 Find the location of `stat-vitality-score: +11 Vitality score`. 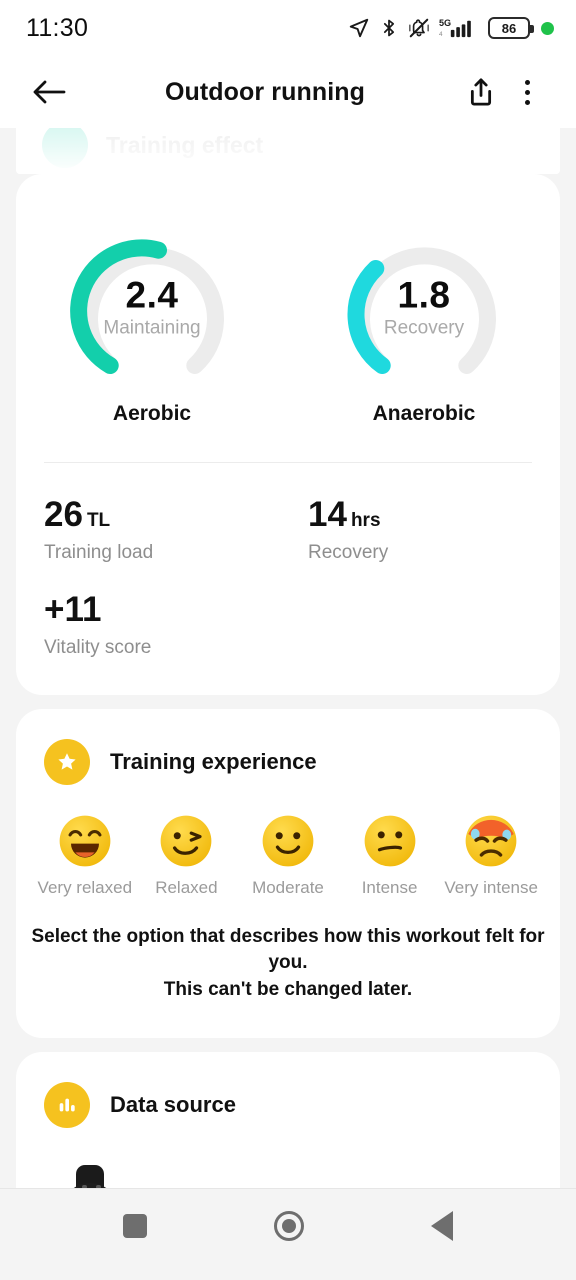

stat-vitality-score: +11 Vitality score is located at coordinates (148, 624).